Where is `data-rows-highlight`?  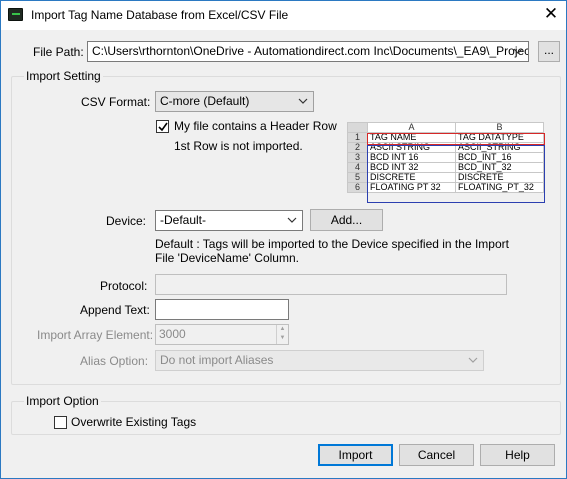
data-rows-highlight is located at coordinates (456, 174).